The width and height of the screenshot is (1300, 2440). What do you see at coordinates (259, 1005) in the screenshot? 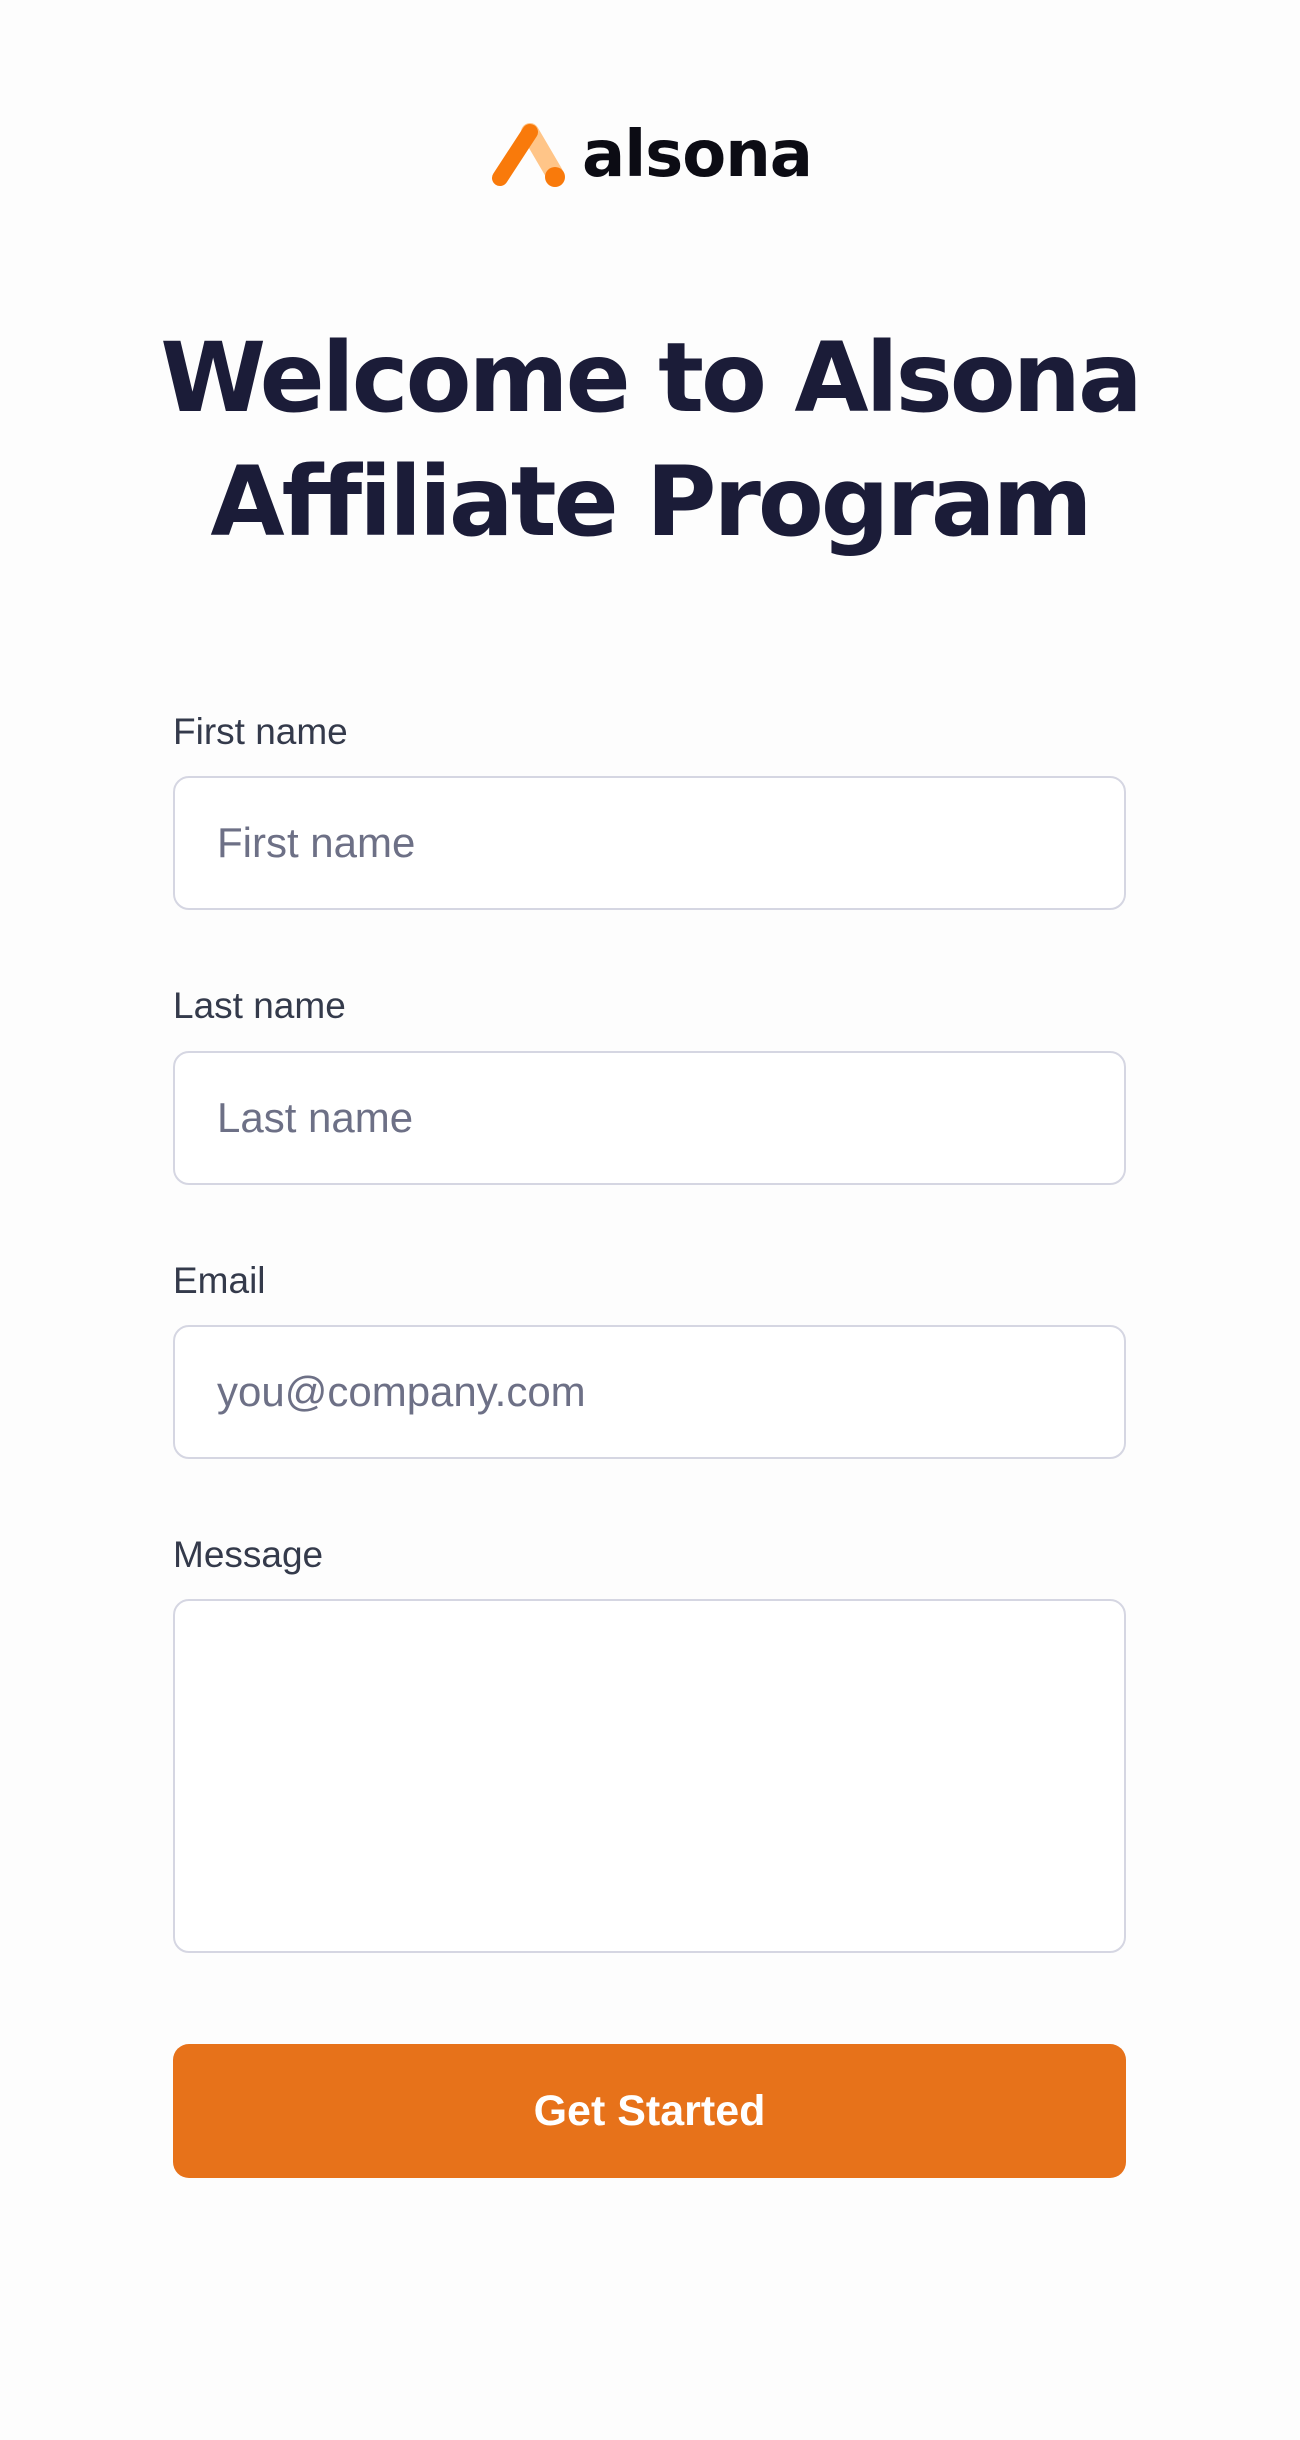
I see `last-name-label: Last name` at bounding box center [259, 1005].